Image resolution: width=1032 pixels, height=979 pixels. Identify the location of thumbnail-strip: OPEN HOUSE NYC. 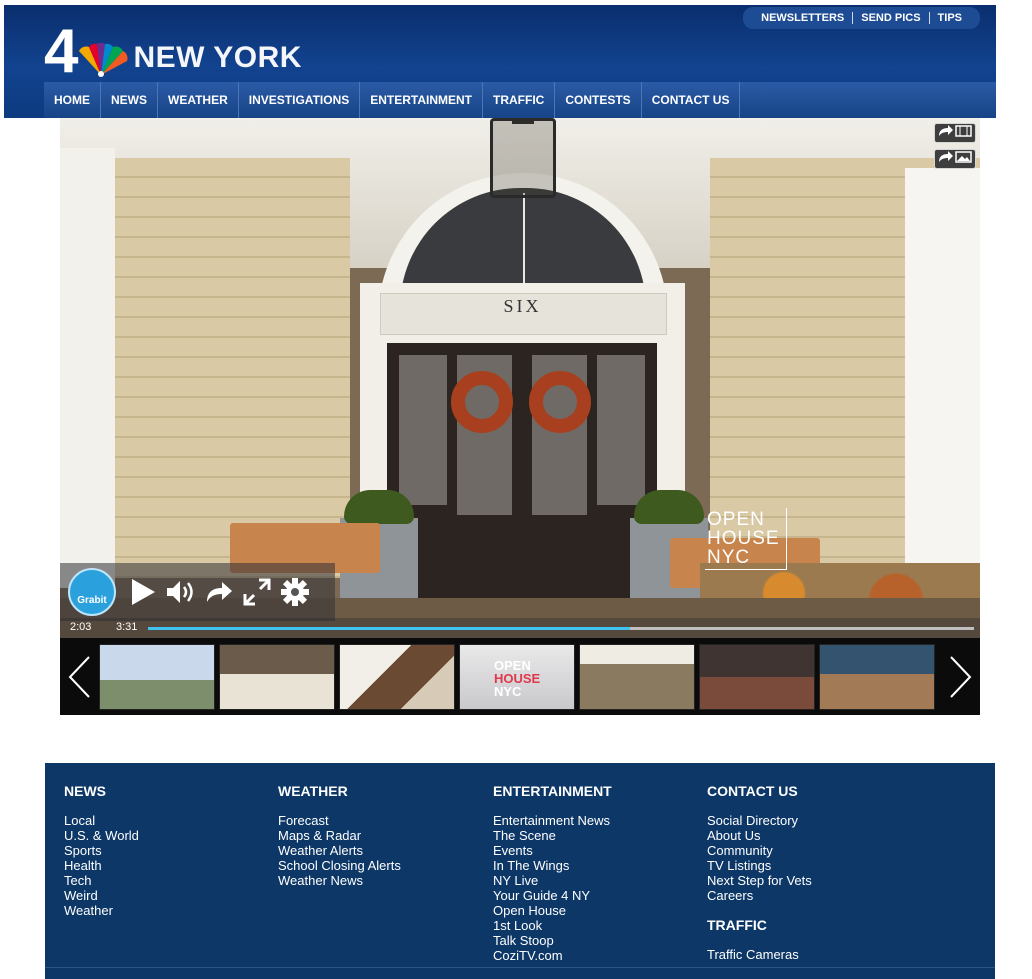
(520, 676).